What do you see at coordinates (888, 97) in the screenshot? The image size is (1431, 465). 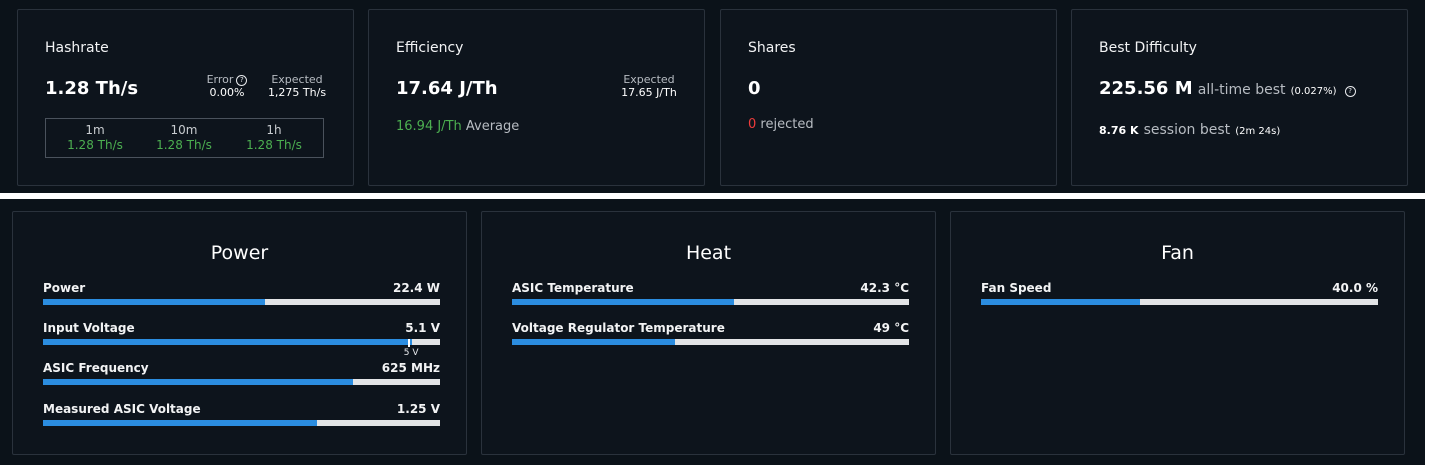 I see `shares-card: Shares 0 0 rejected` at bounding box center [888, 97].